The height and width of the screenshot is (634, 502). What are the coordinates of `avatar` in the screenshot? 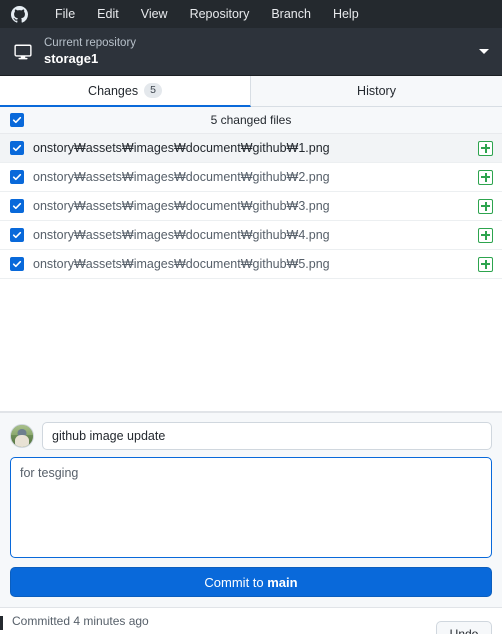 It's located at (22, 436).